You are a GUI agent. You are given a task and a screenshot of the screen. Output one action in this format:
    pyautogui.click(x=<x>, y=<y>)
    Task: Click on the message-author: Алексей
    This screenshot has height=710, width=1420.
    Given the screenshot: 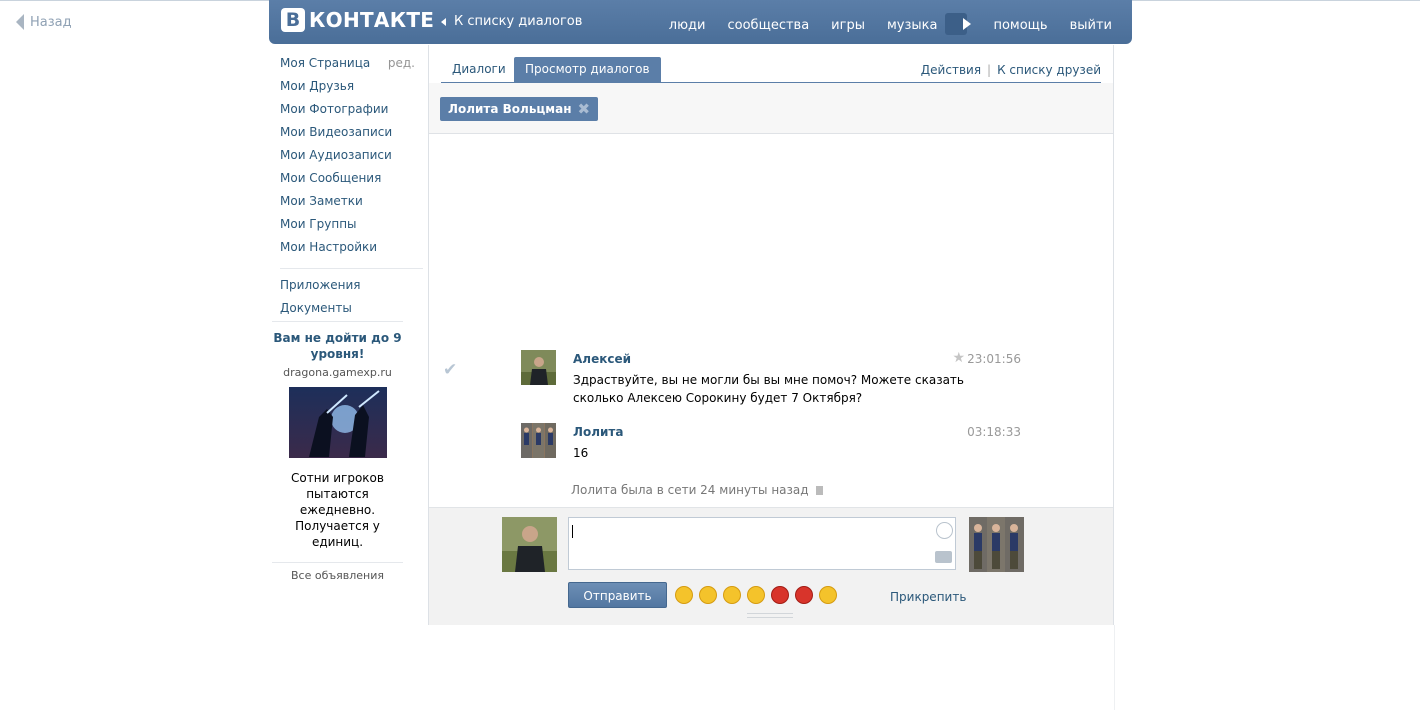 What is the action you would take?
    pyautogui.click(x=602, y=359)
    